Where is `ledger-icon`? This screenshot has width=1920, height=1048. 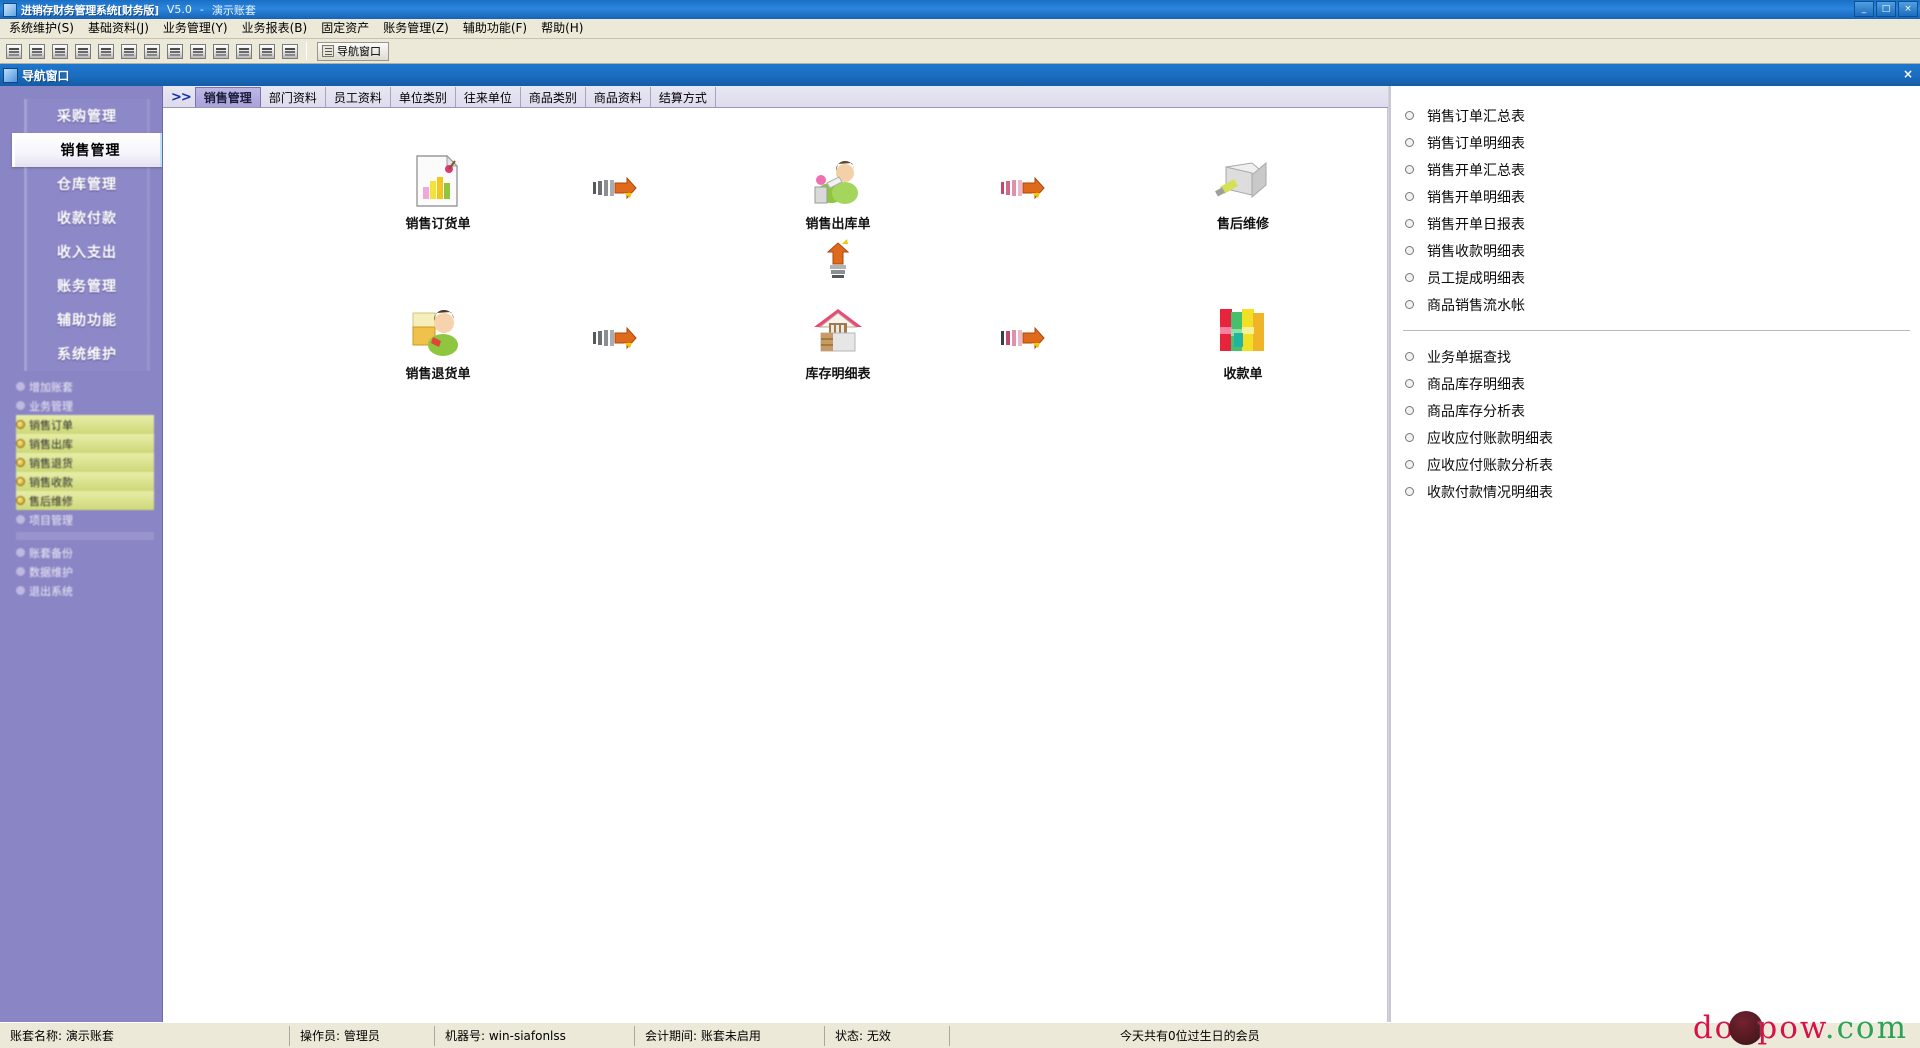 ledger-icon is located at coordinates (220, 51).